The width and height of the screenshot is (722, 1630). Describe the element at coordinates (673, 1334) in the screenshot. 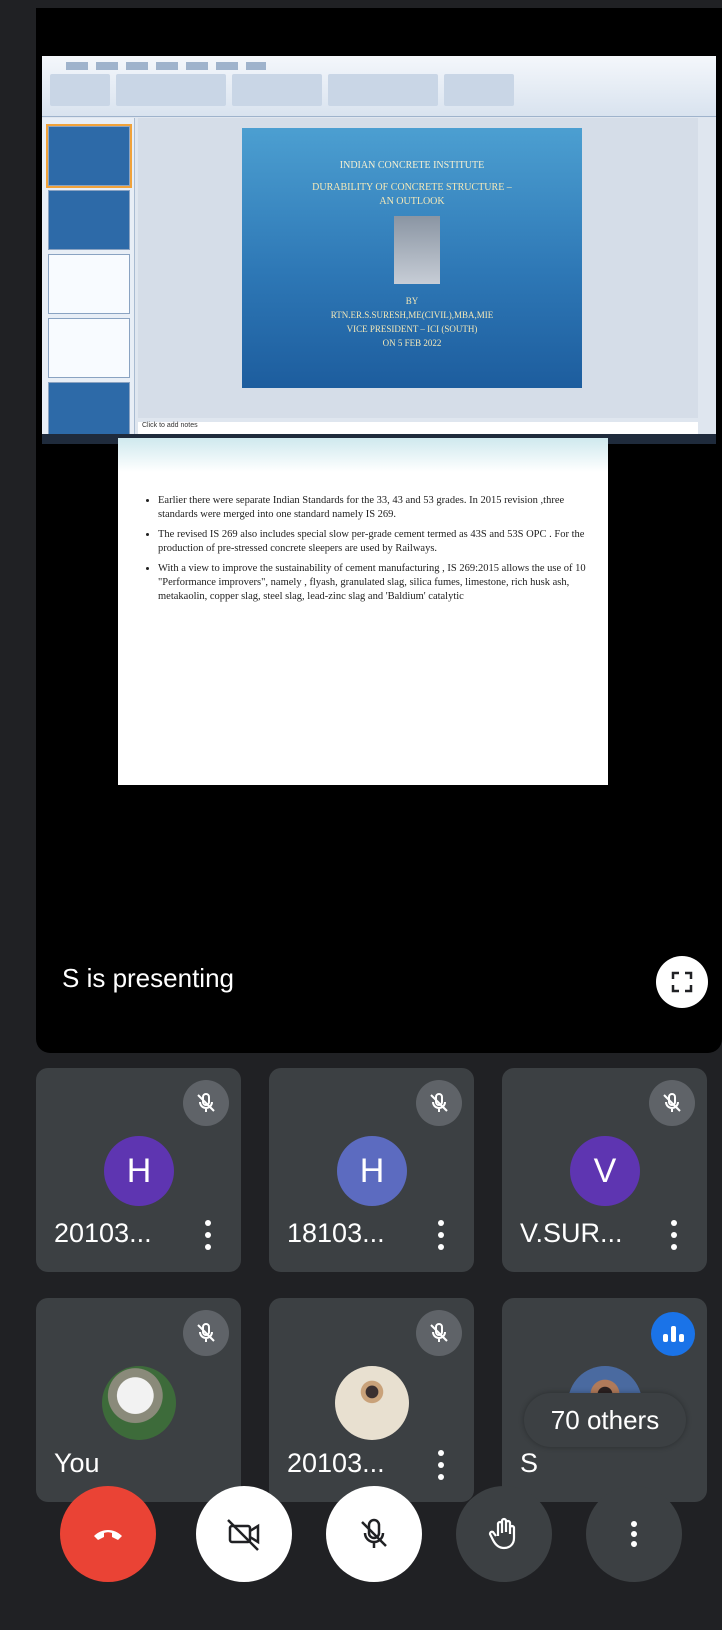

I see `speaking-indicator` at that location.